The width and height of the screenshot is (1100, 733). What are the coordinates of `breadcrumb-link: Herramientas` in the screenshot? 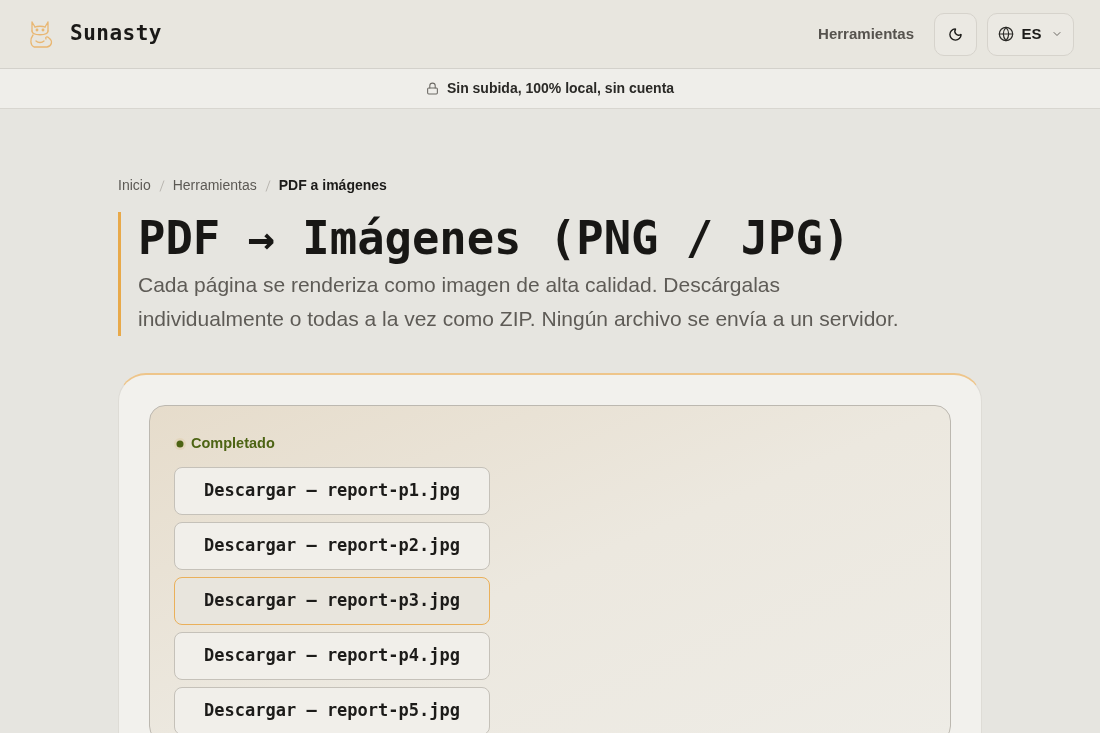 It's located at (214, 185).